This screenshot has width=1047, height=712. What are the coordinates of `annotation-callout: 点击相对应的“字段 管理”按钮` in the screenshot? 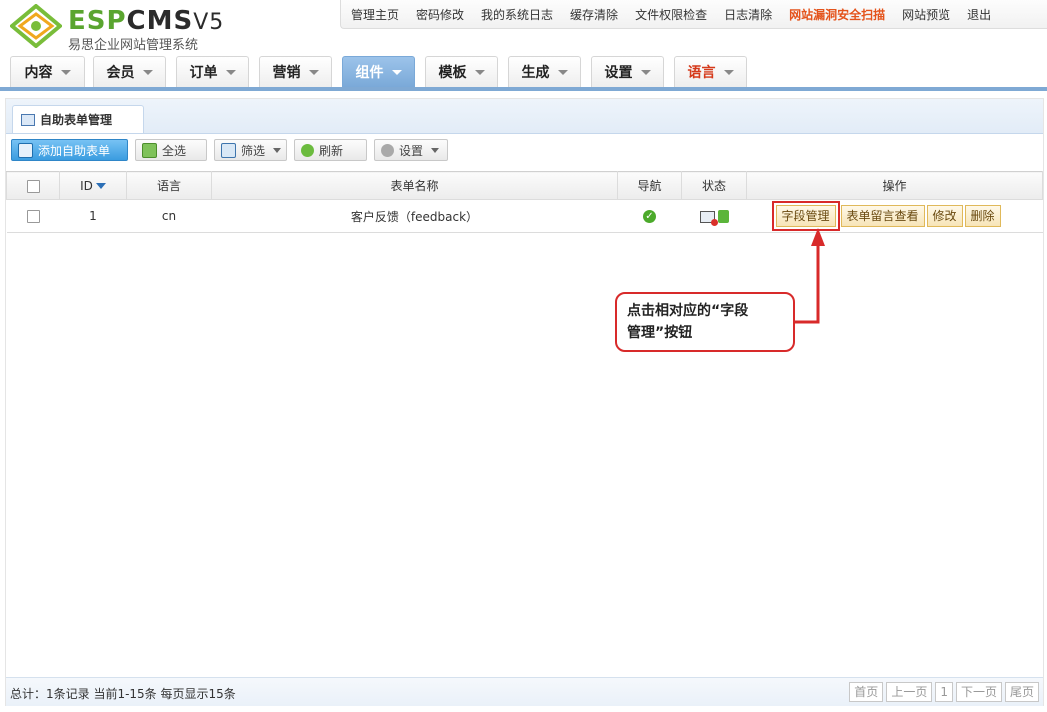 It's located at (705, 322).